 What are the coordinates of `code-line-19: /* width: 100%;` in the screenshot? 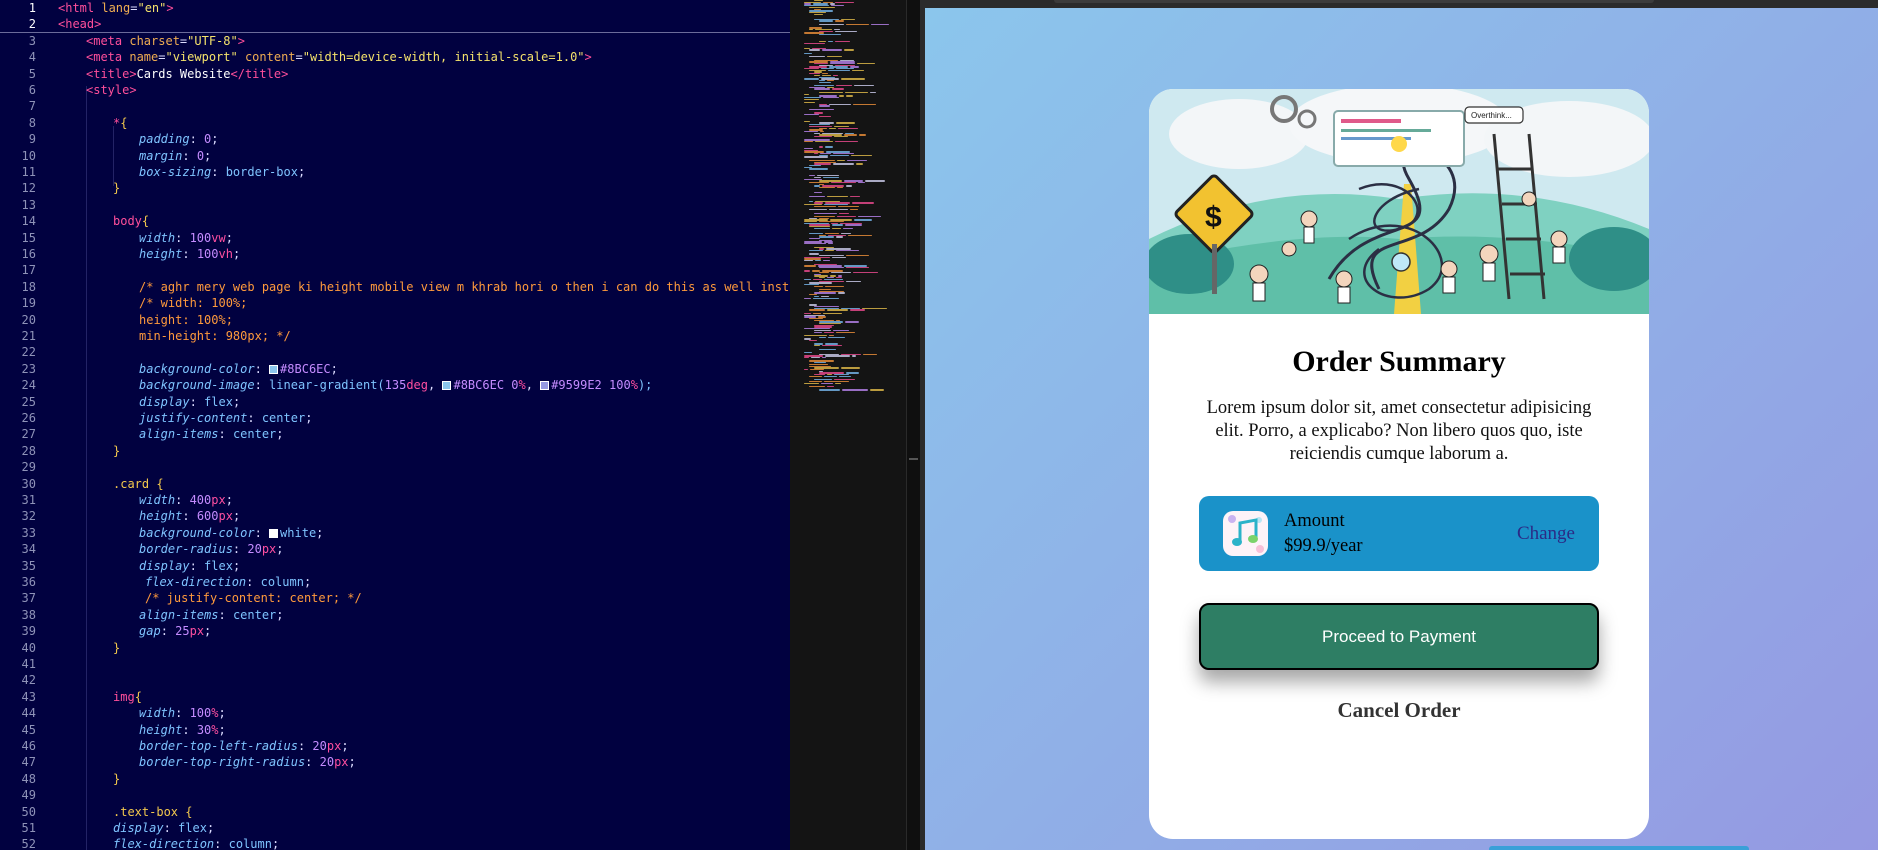 It's located at (193, 303).